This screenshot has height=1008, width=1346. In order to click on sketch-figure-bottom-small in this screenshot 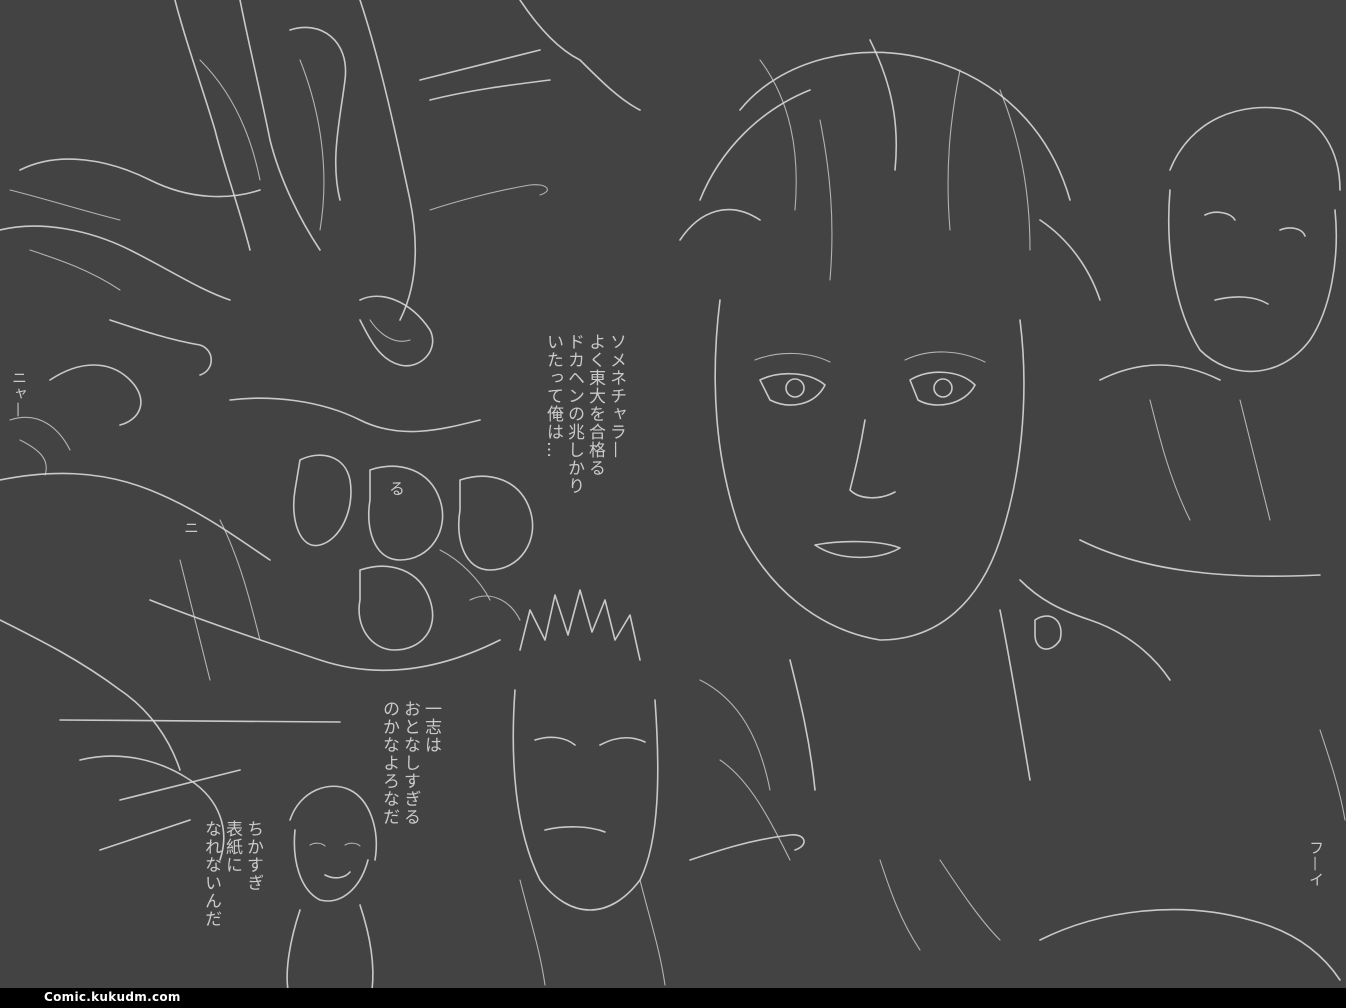, I will do `click(332, 888)`.